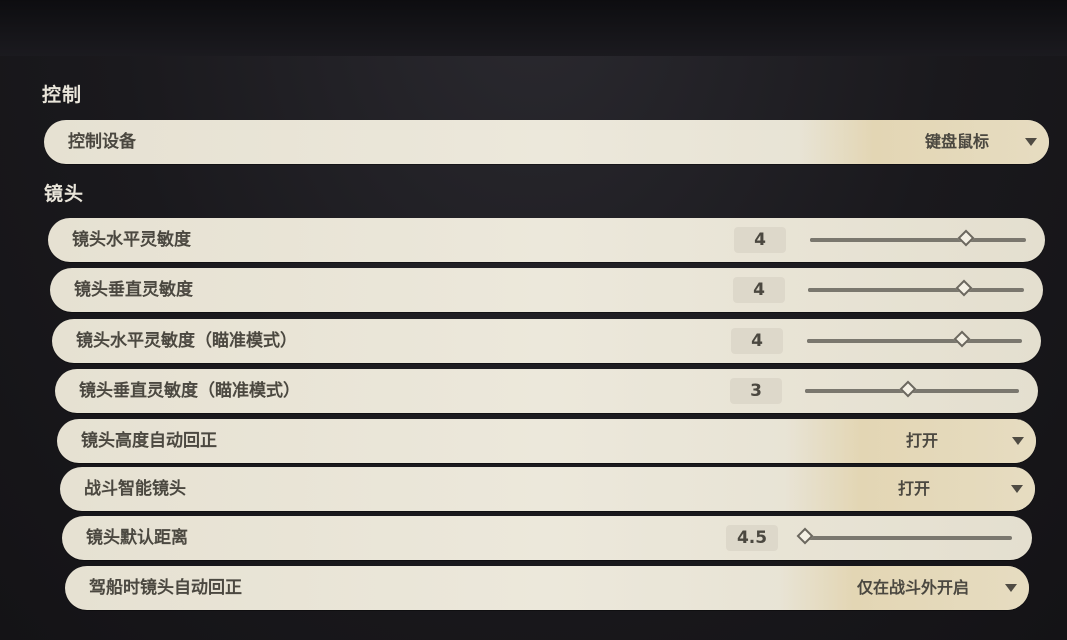  What do you see at coordinates (913, 488) in the screenshot?
I see `combat-smart-cam-value: 打开` at bounding box center [913, 488].